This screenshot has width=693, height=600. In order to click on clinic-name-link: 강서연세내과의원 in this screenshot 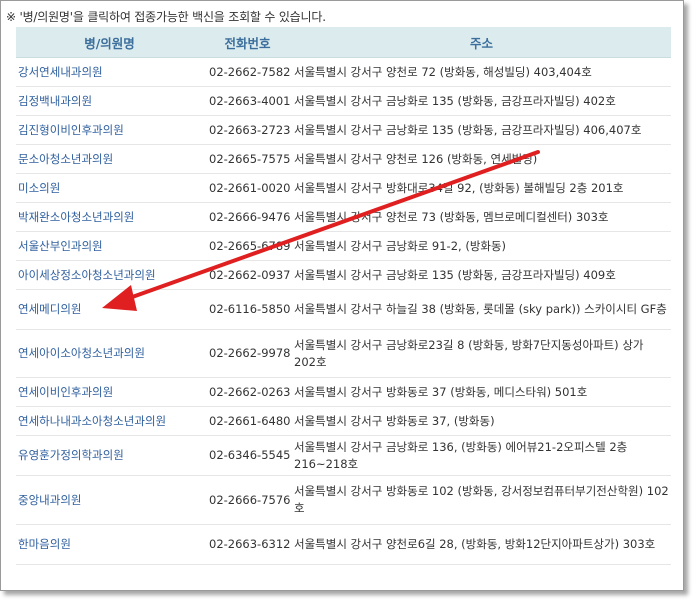, I will do `click(60, 72)`.